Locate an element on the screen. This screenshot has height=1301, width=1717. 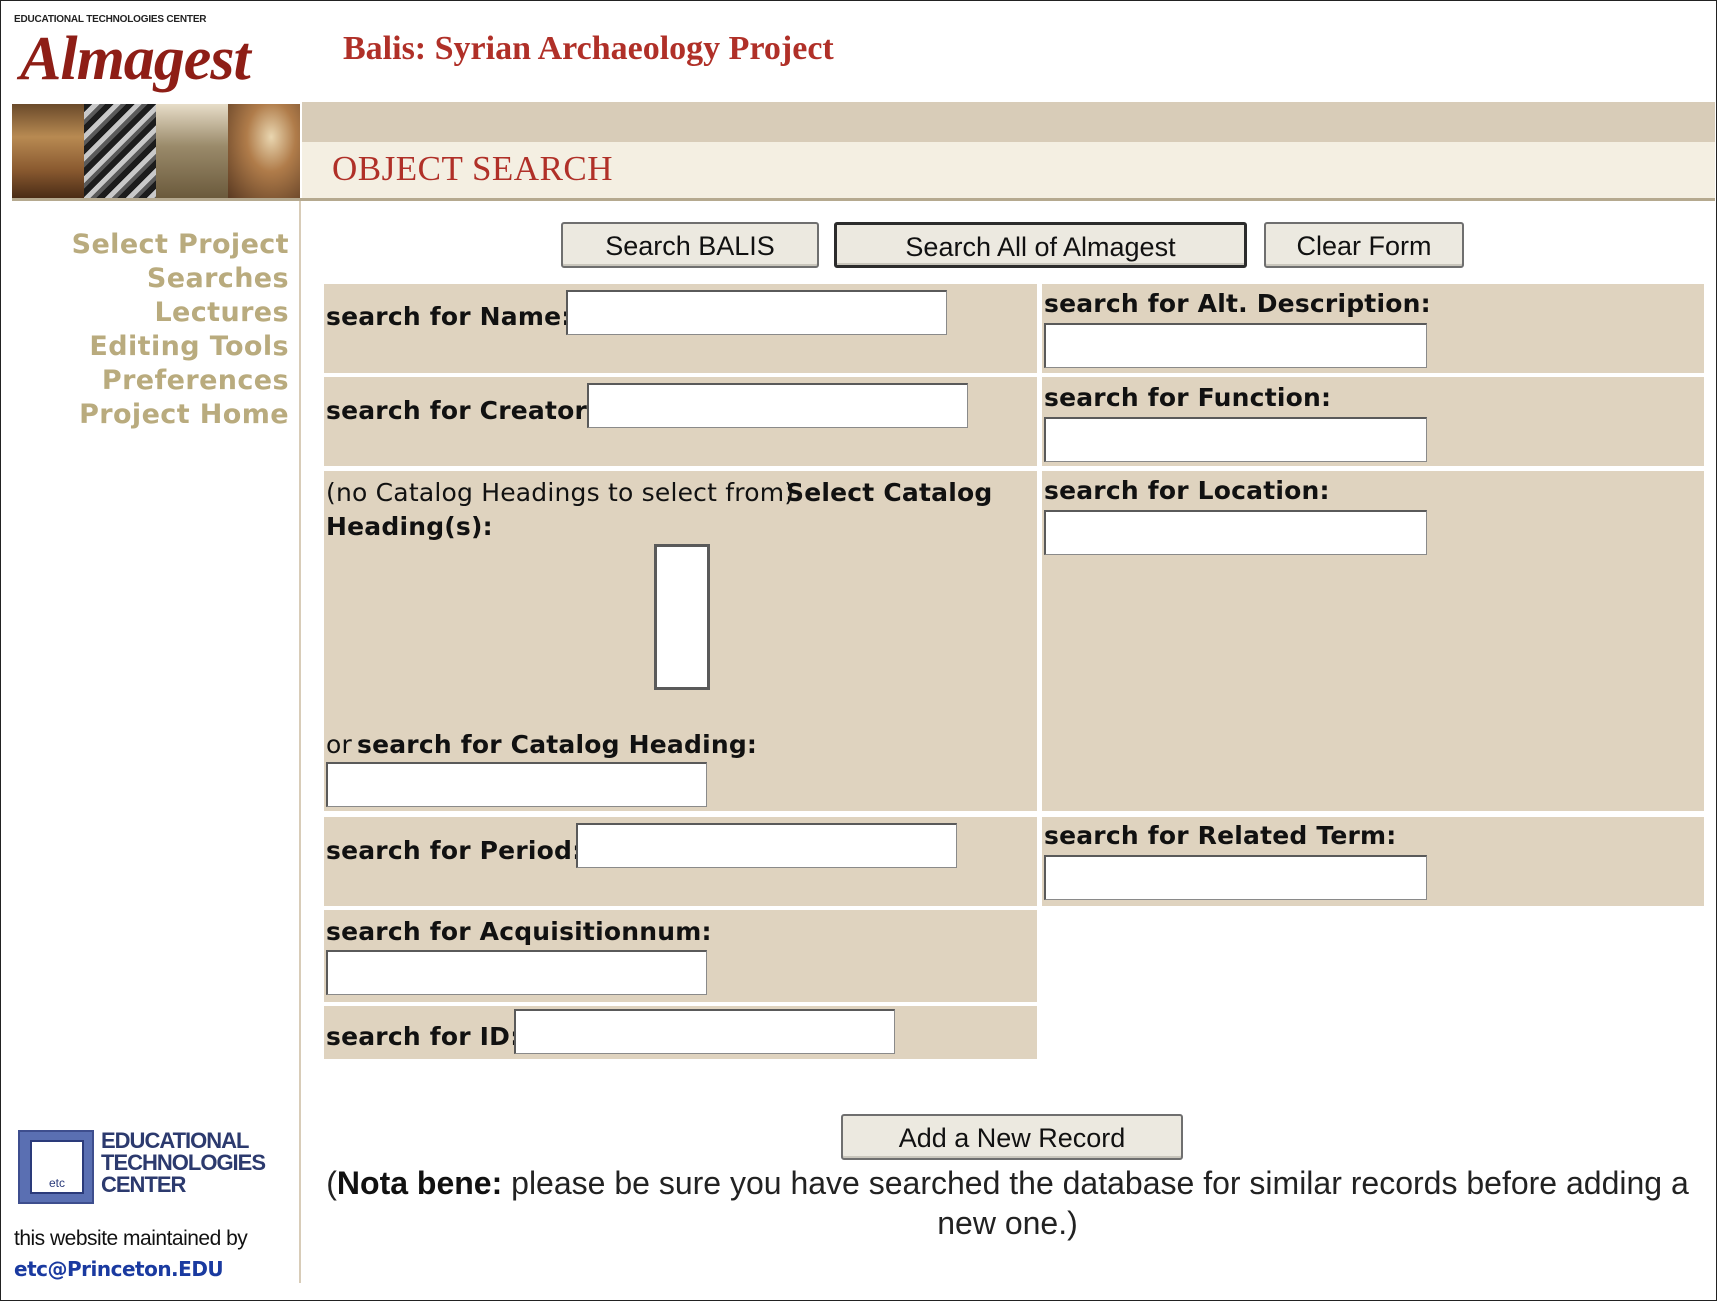
id-input is located at coordinates (704, 1031).